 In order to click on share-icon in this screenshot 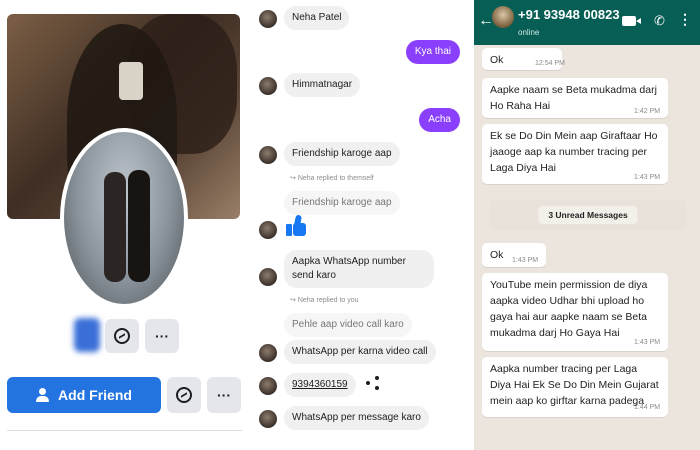, I will do `click(373, 383)`.